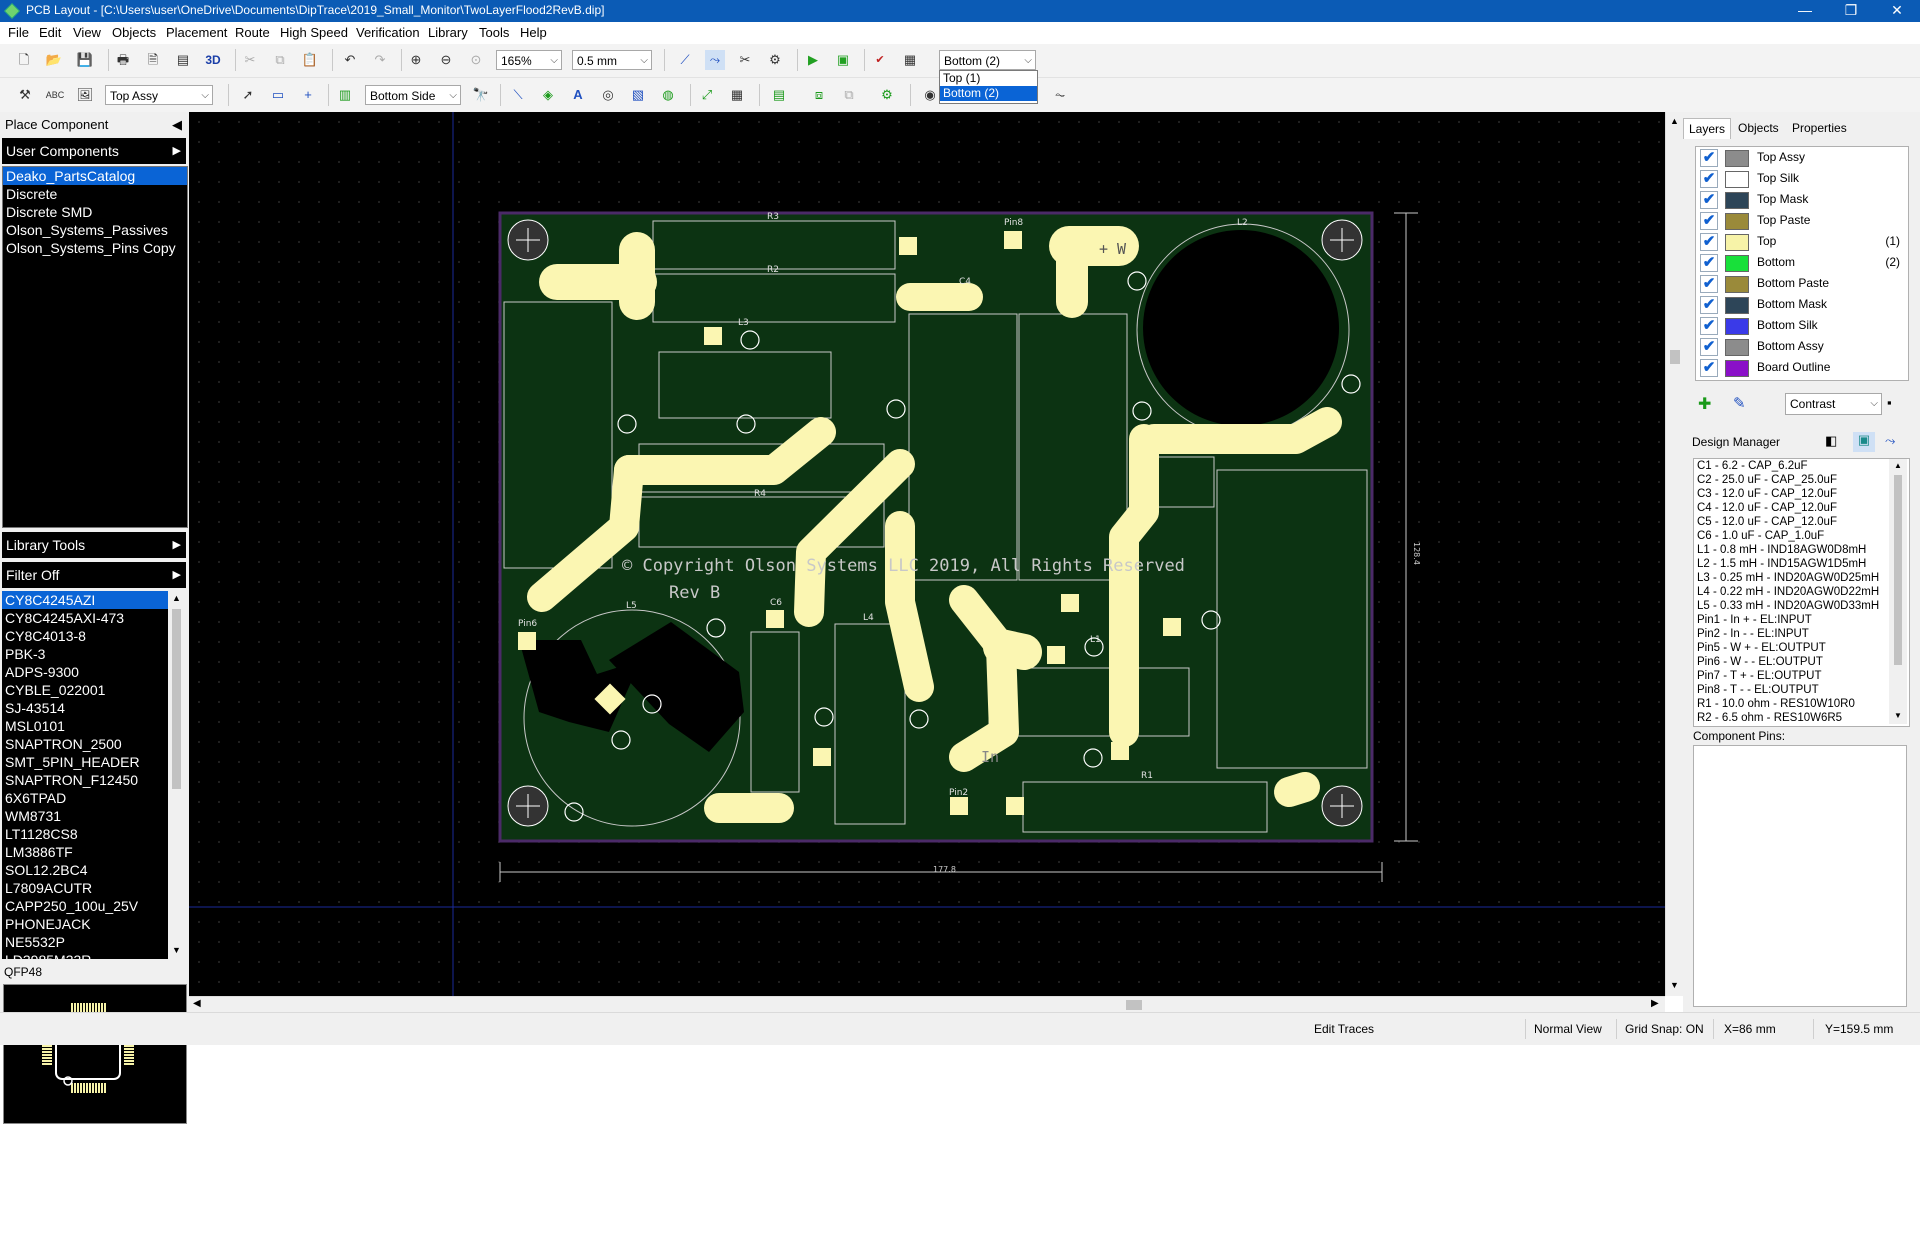  I want to click on align-icon: ▤, so click(779, 95).